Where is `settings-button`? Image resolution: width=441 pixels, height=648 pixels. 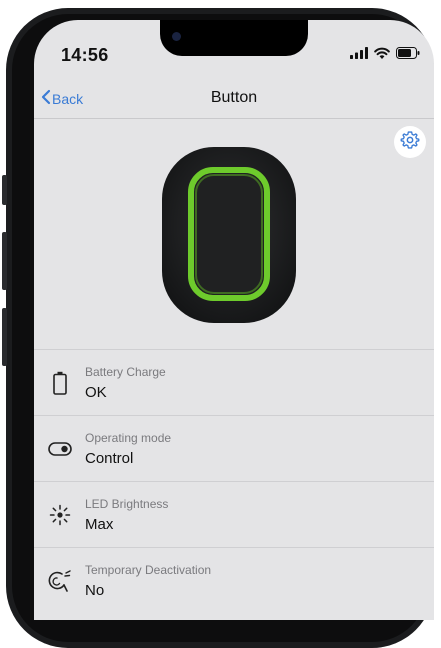 settings-button is located at coordinates (410, 142).